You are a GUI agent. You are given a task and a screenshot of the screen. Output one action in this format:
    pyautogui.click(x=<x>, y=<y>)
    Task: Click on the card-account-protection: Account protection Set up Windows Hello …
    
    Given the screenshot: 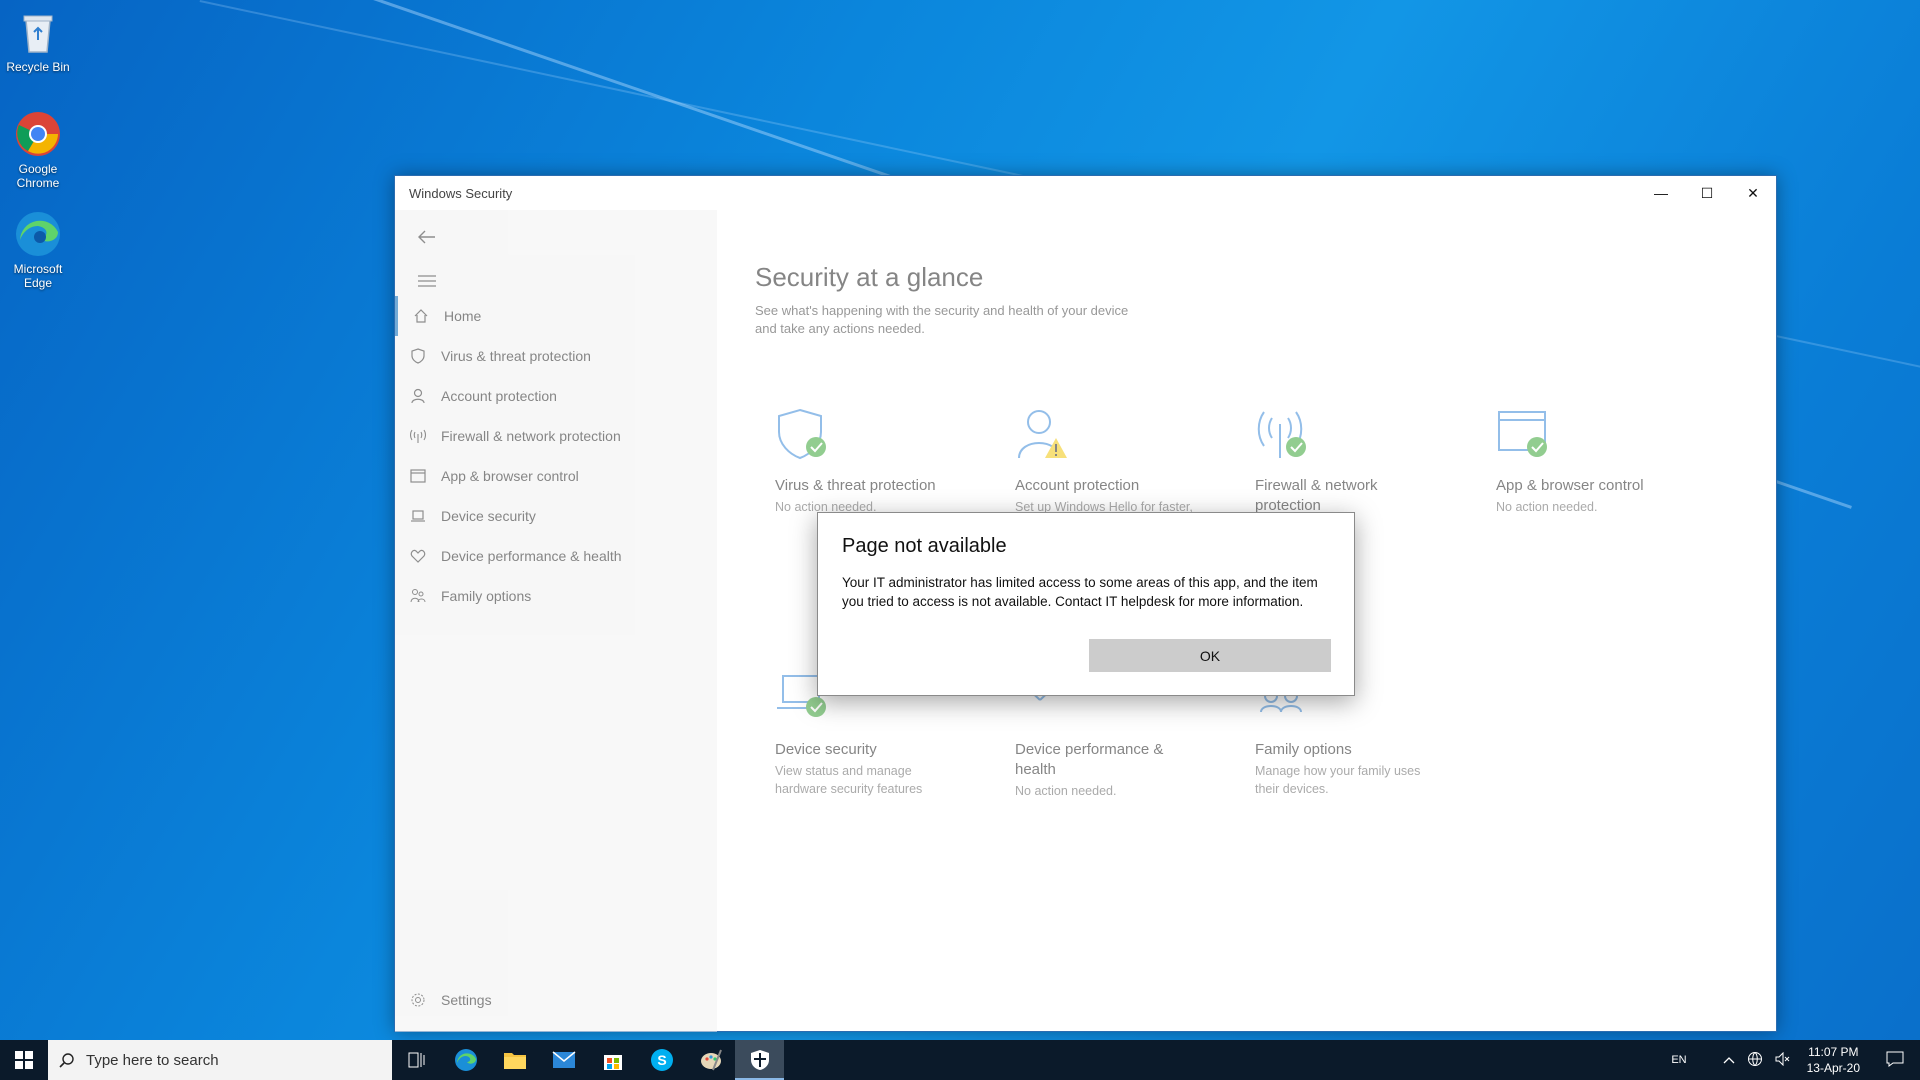 What is the action you would take?
    pyautogui.click(x=1130, y=461)
    